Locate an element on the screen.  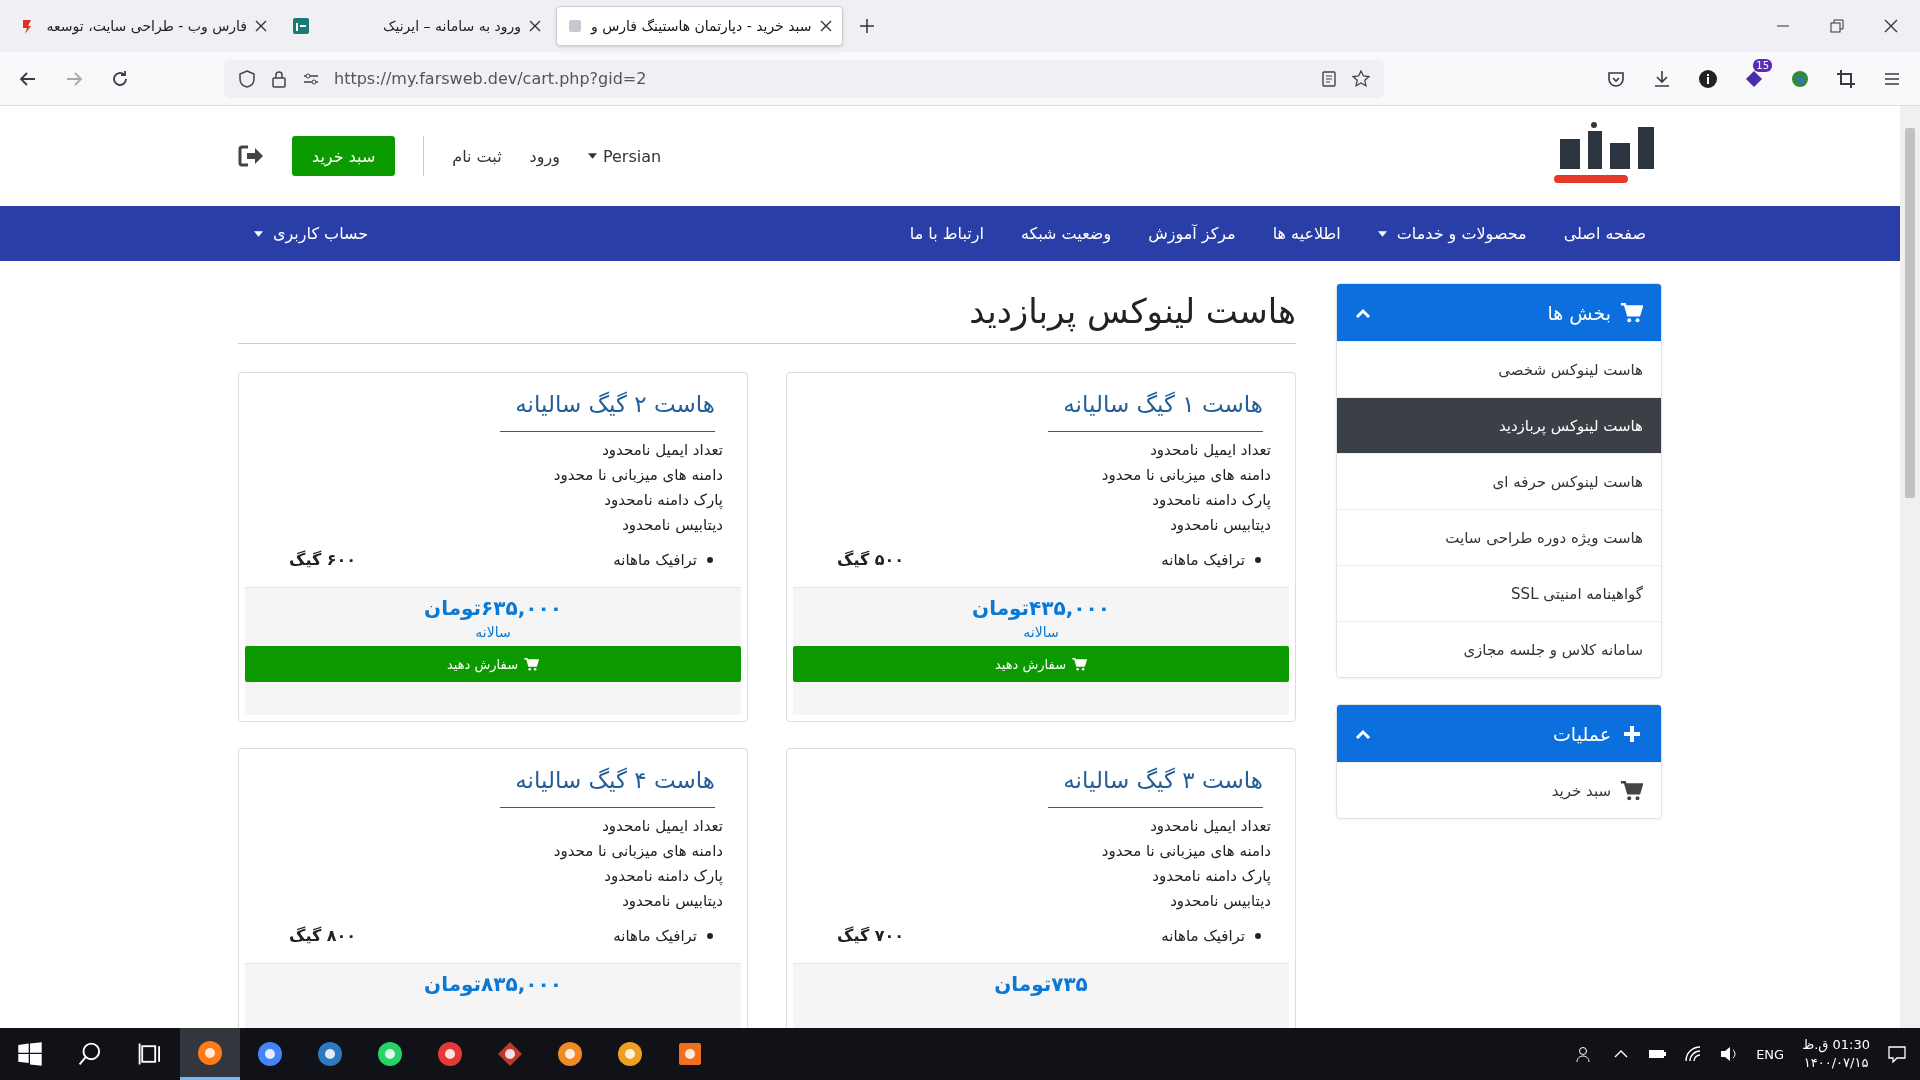
product-name: هاست ۳ گیگ سالیانه is located at coordinates (1163, 779).